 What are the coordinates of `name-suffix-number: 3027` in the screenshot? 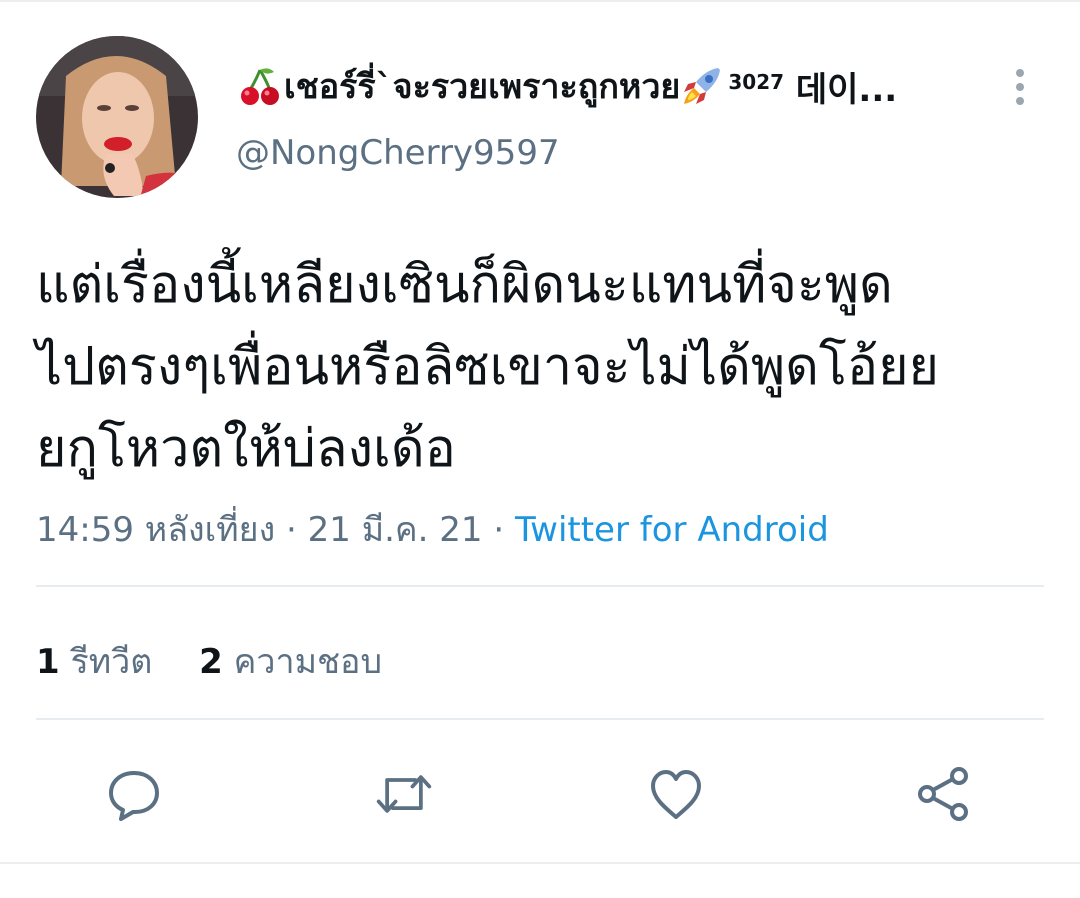 It's located at (756, 81).